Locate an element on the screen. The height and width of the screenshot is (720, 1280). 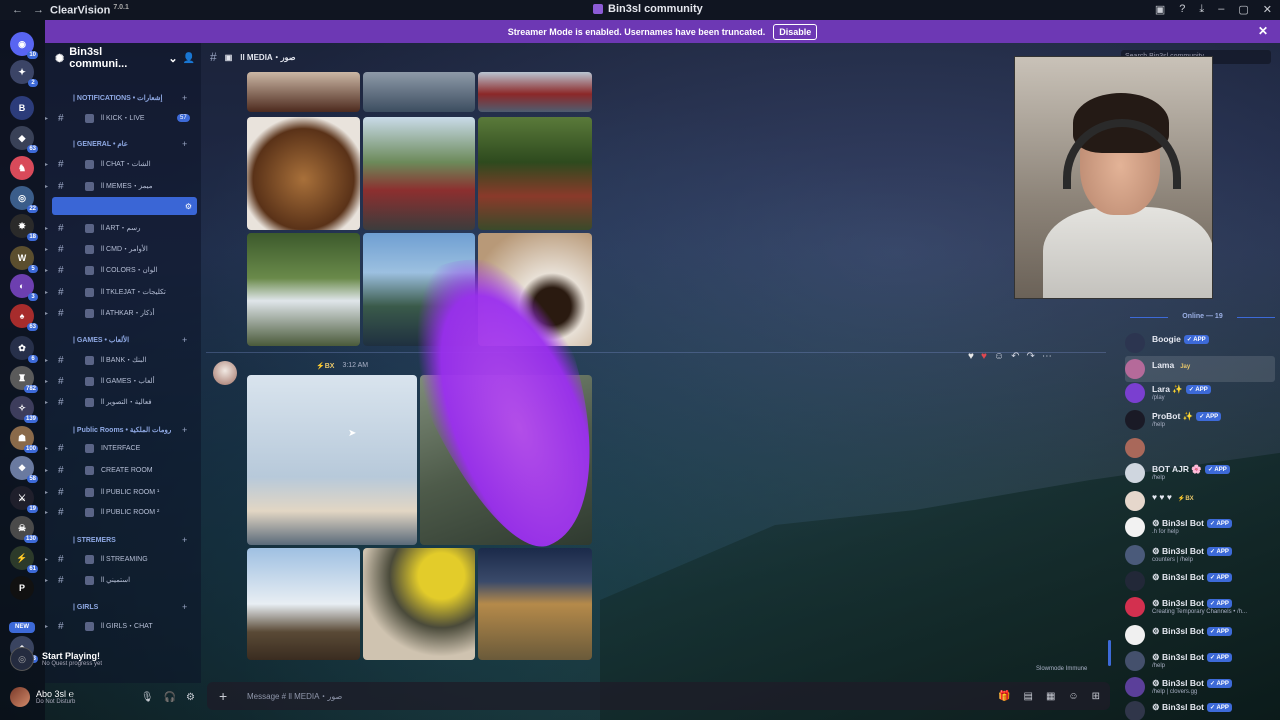
maximize-icon: ▢ is located at coordinates (1243, 9).